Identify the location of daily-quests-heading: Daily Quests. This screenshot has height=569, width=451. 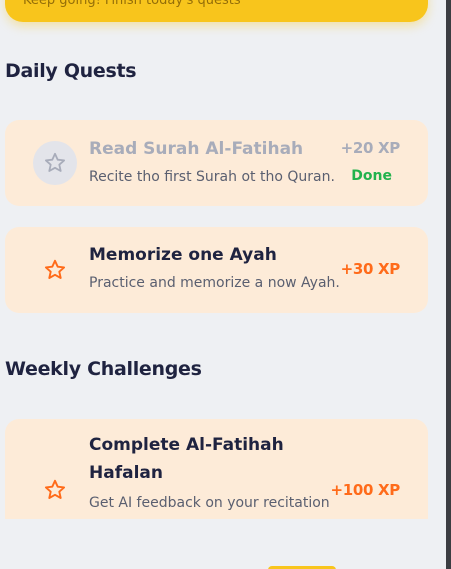
(71, 71).